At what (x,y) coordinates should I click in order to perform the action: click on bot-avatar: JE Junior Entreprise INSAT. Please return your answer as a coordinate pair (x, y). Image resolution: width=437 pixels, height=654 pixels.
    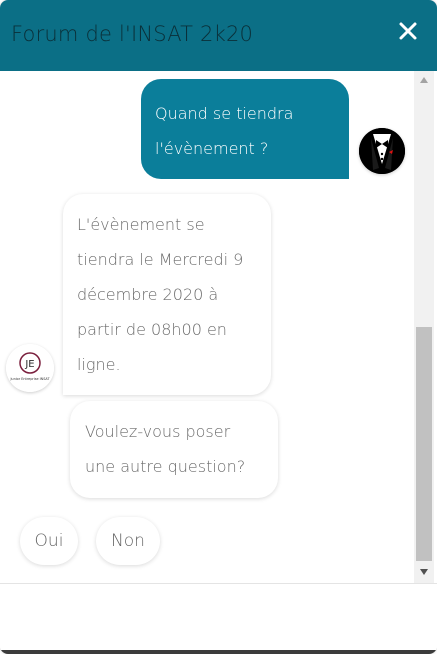
    Looking at the image, I should click on (30, 368).